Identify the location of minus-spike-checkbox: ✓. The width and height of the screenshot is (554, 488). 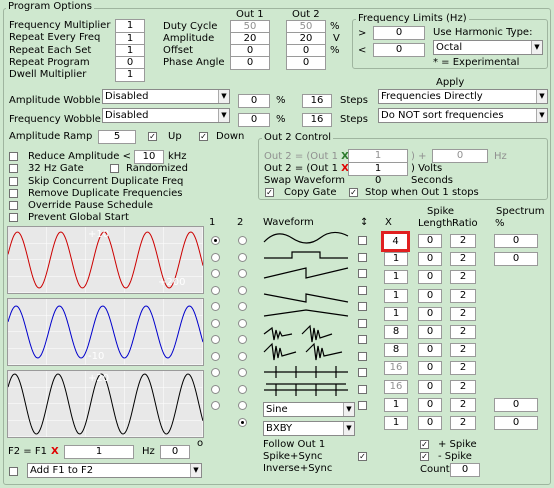
(424, 456).